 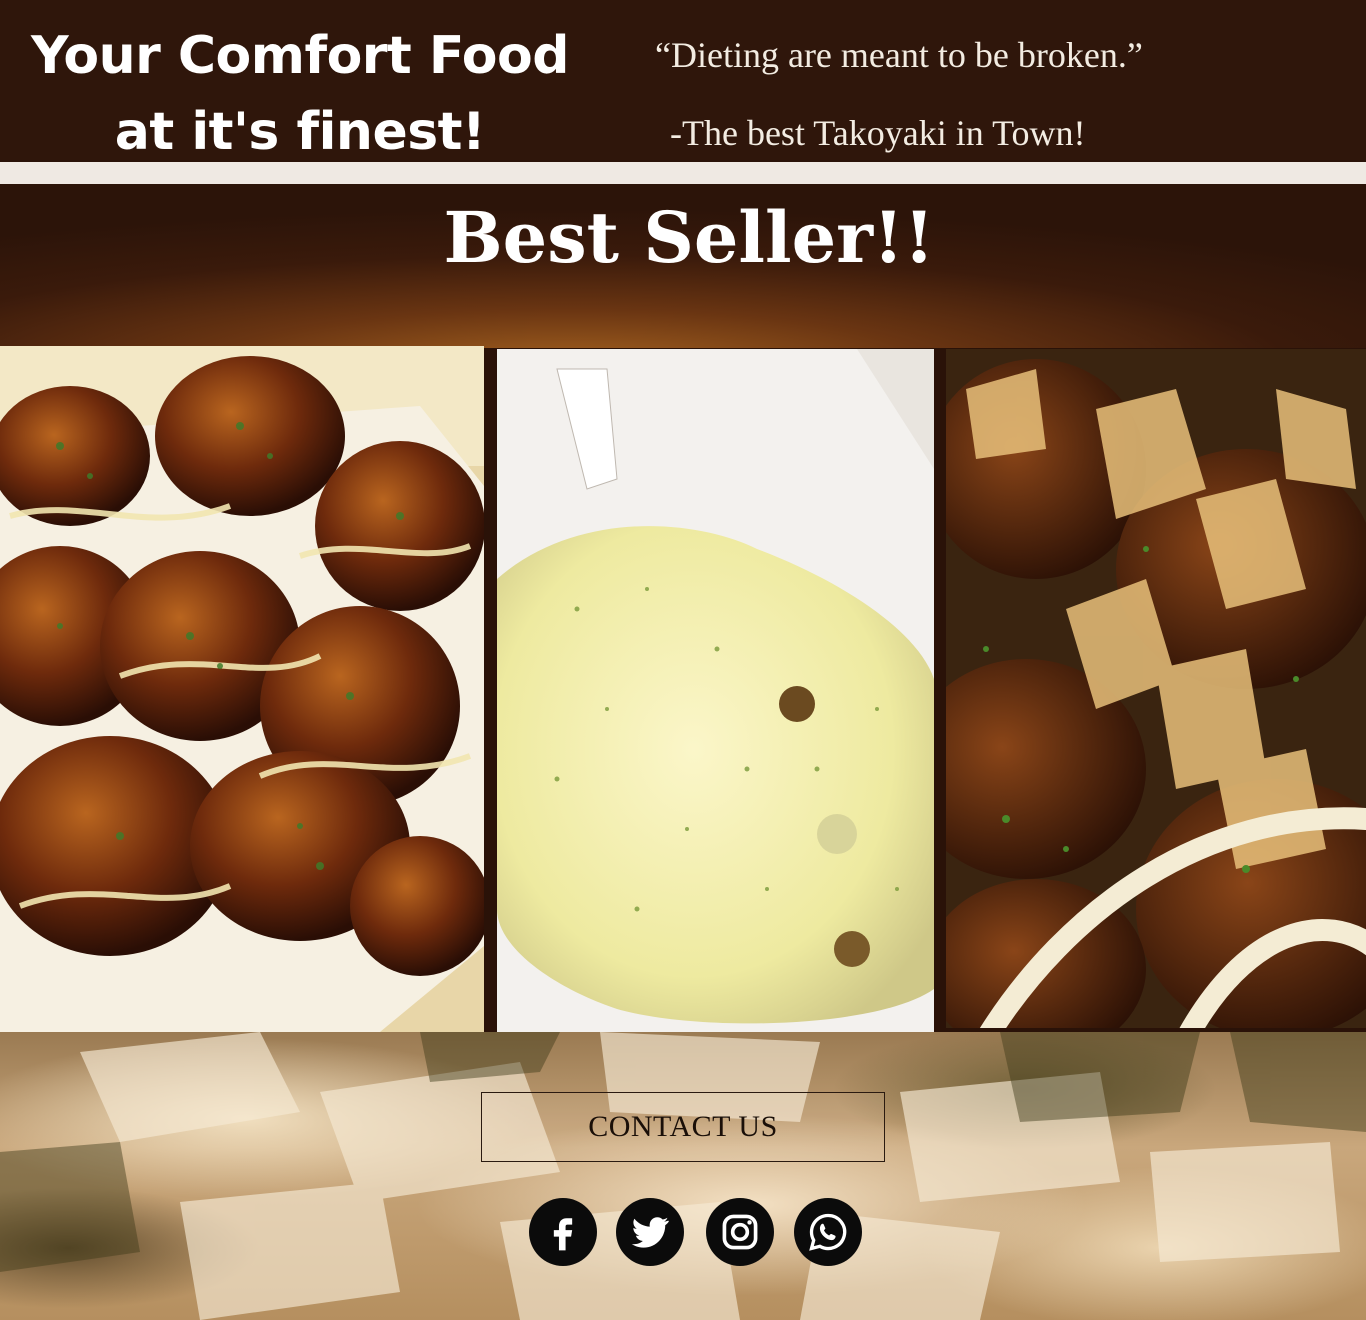 What do you see at coordinates (683, 173) in the screenshot?
I see `header-divider` at bounding box center [683, 173].